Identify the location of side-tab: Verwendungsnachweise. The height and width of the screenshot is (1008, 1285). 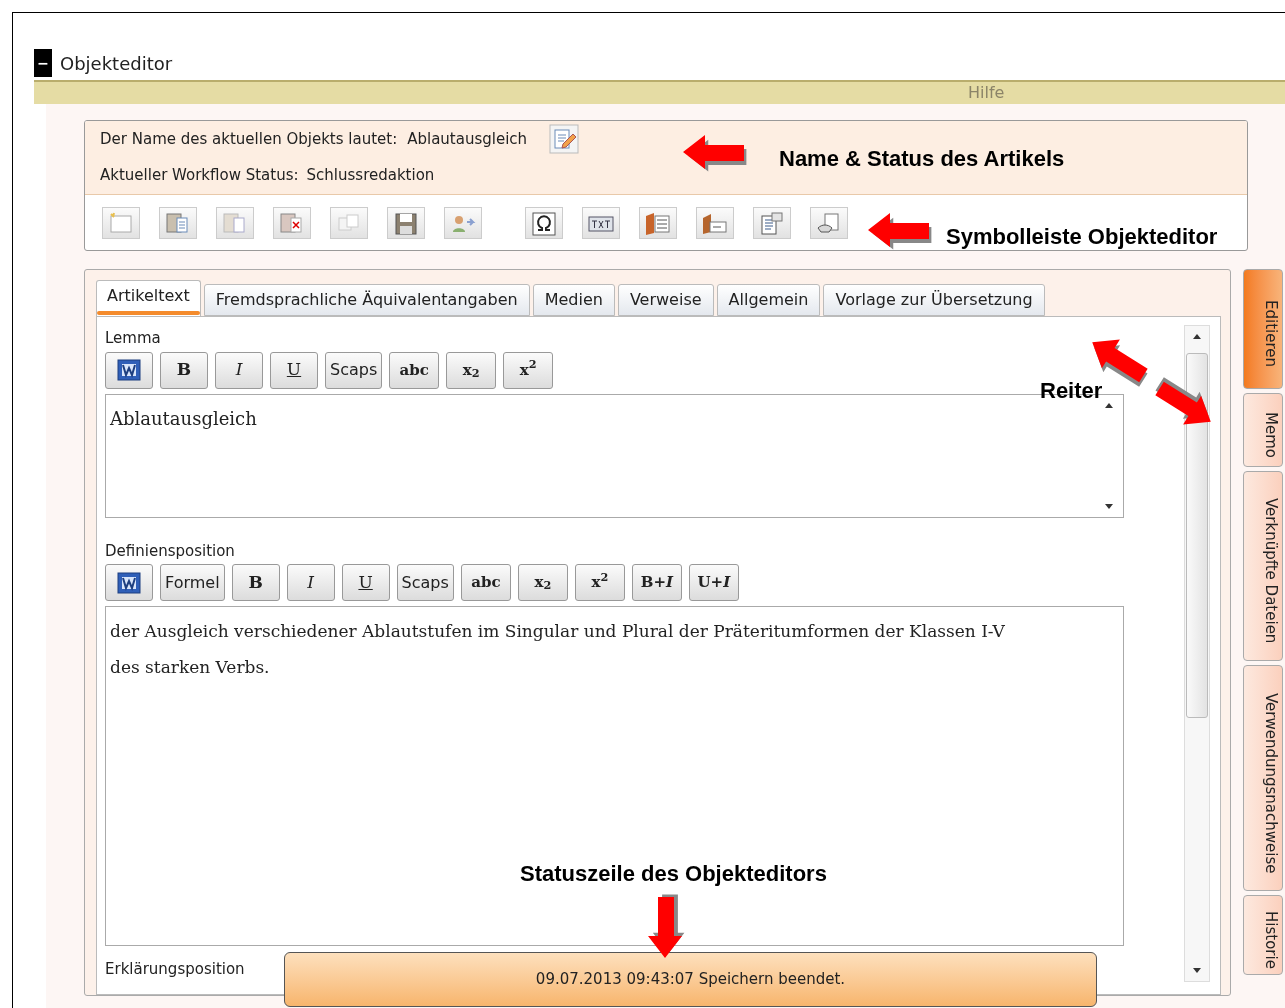
(1263, 778).